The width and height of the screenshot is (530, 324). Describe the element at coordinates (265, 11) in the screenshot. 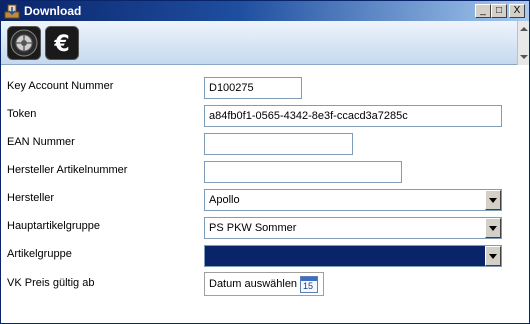

I see `title-bar: Download _ □ X` at that location.